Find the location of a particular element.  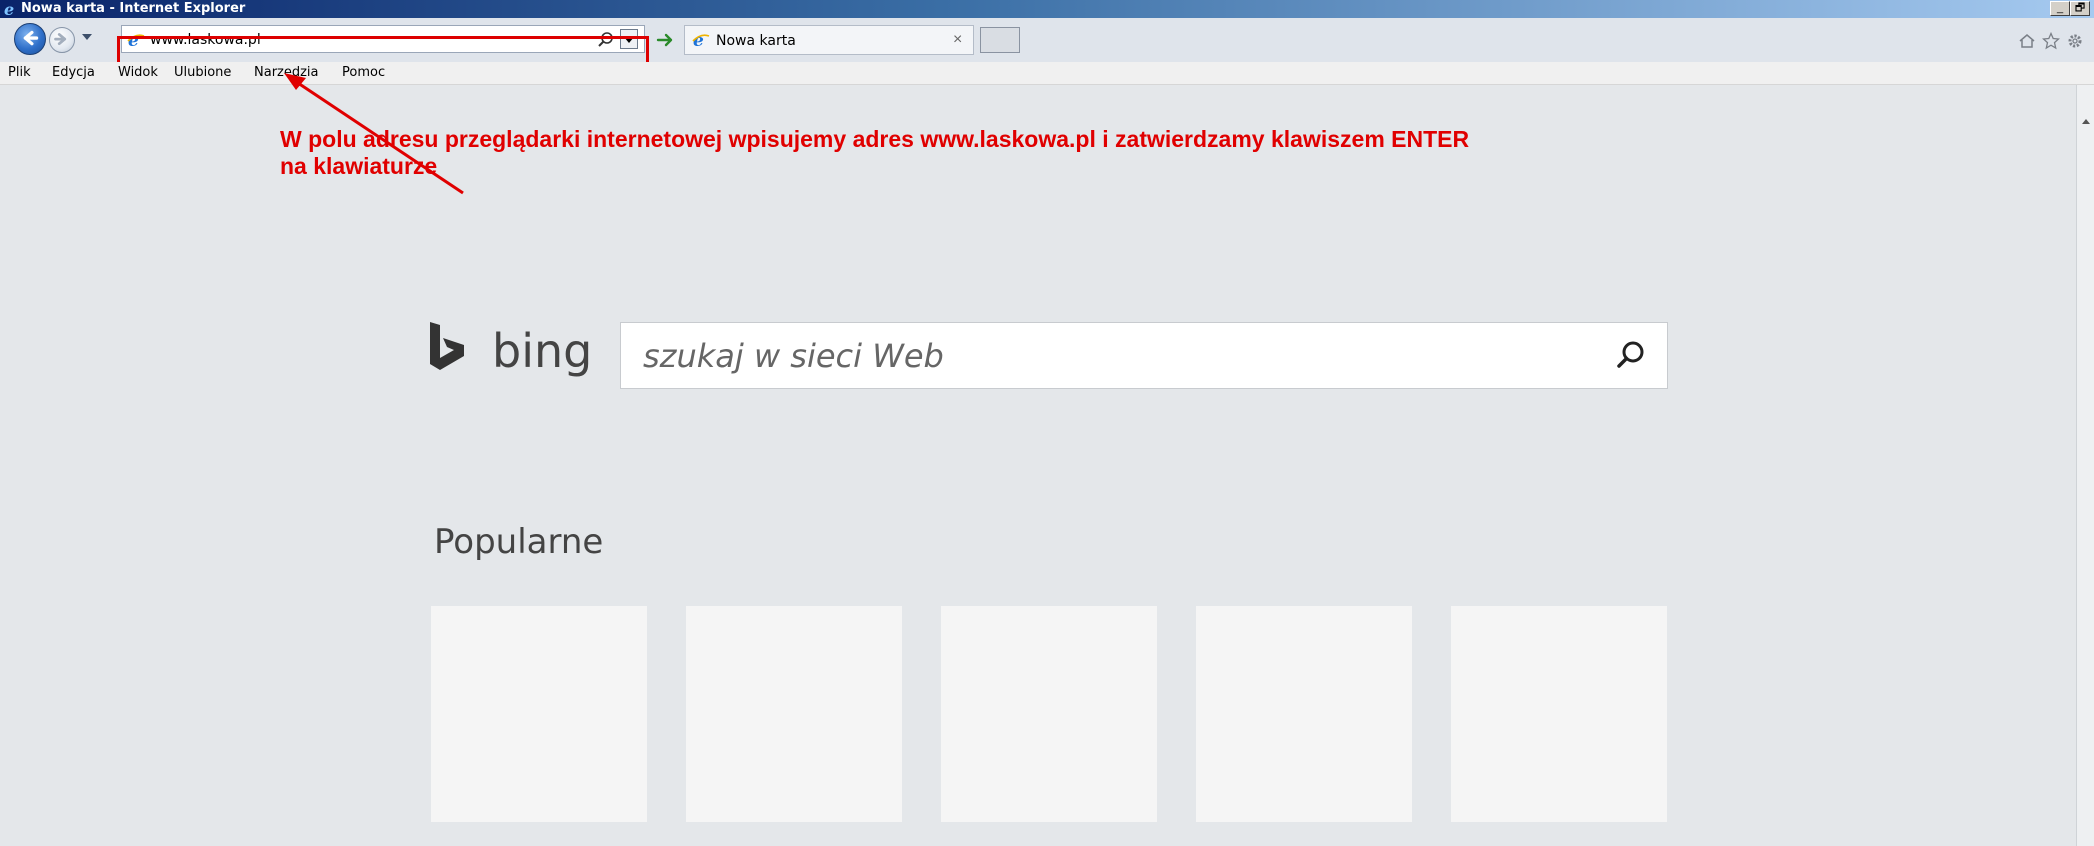

bing-brand: bing is located at coordinates (542, 351).